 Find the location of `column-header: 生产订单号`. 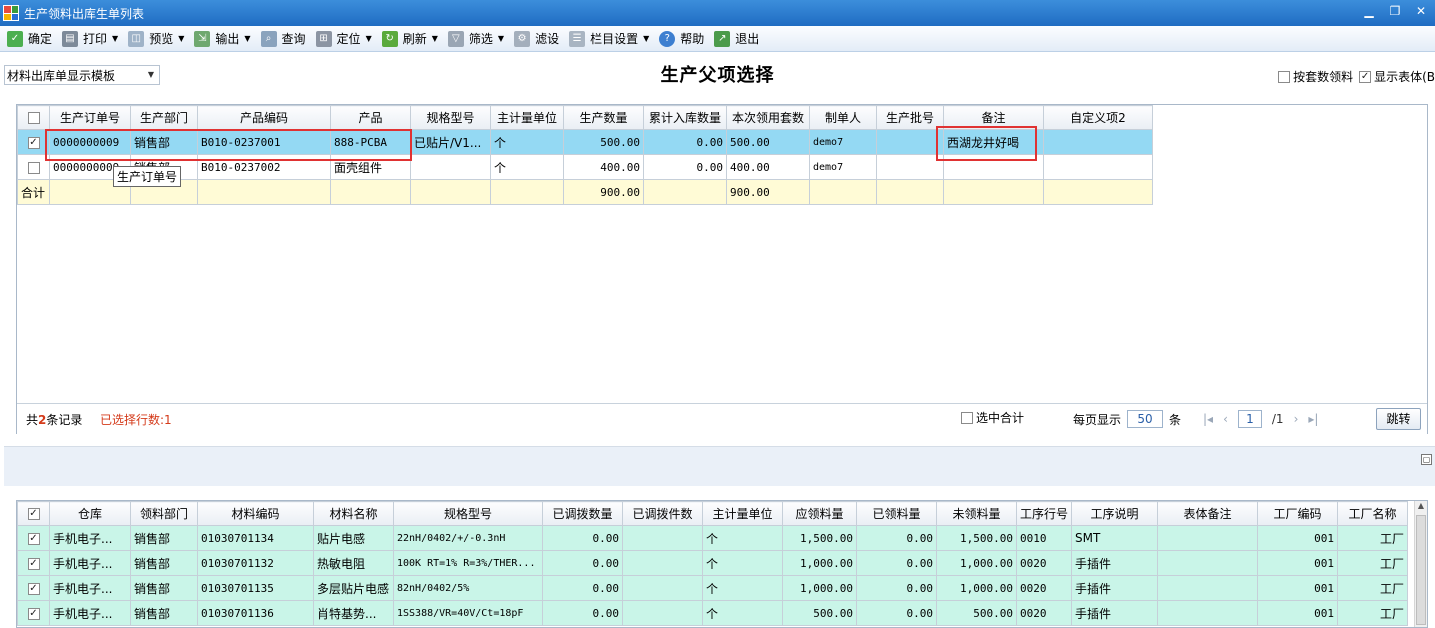

column-header: 生产订单号 is located at coordinates (90, 117).